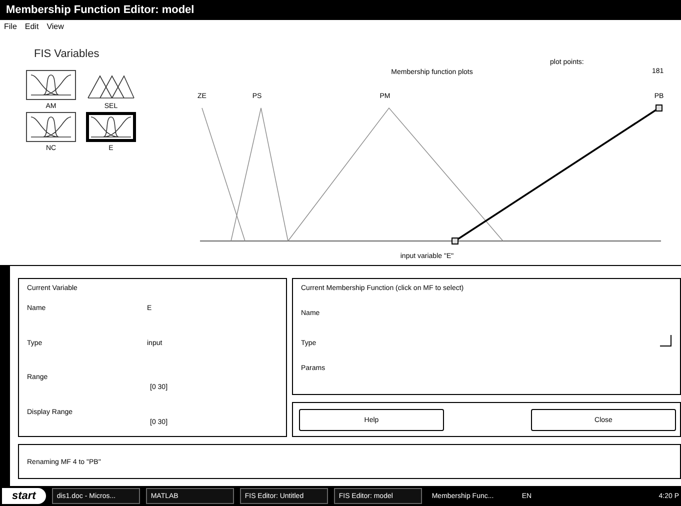 The width and height of the screenshot is (681, 506). I want to click on menu-item: View, so click(55, 27).